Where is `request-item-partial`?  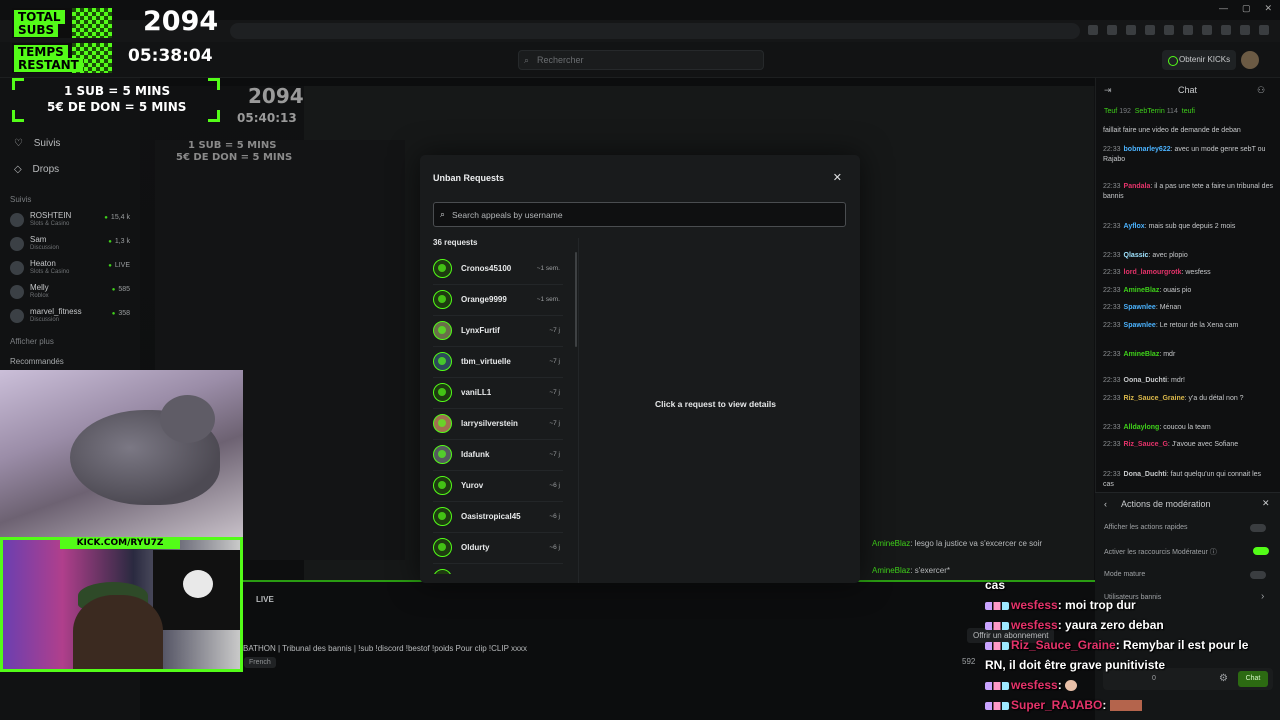
request-item-partial is located at coordinates (498, 569).